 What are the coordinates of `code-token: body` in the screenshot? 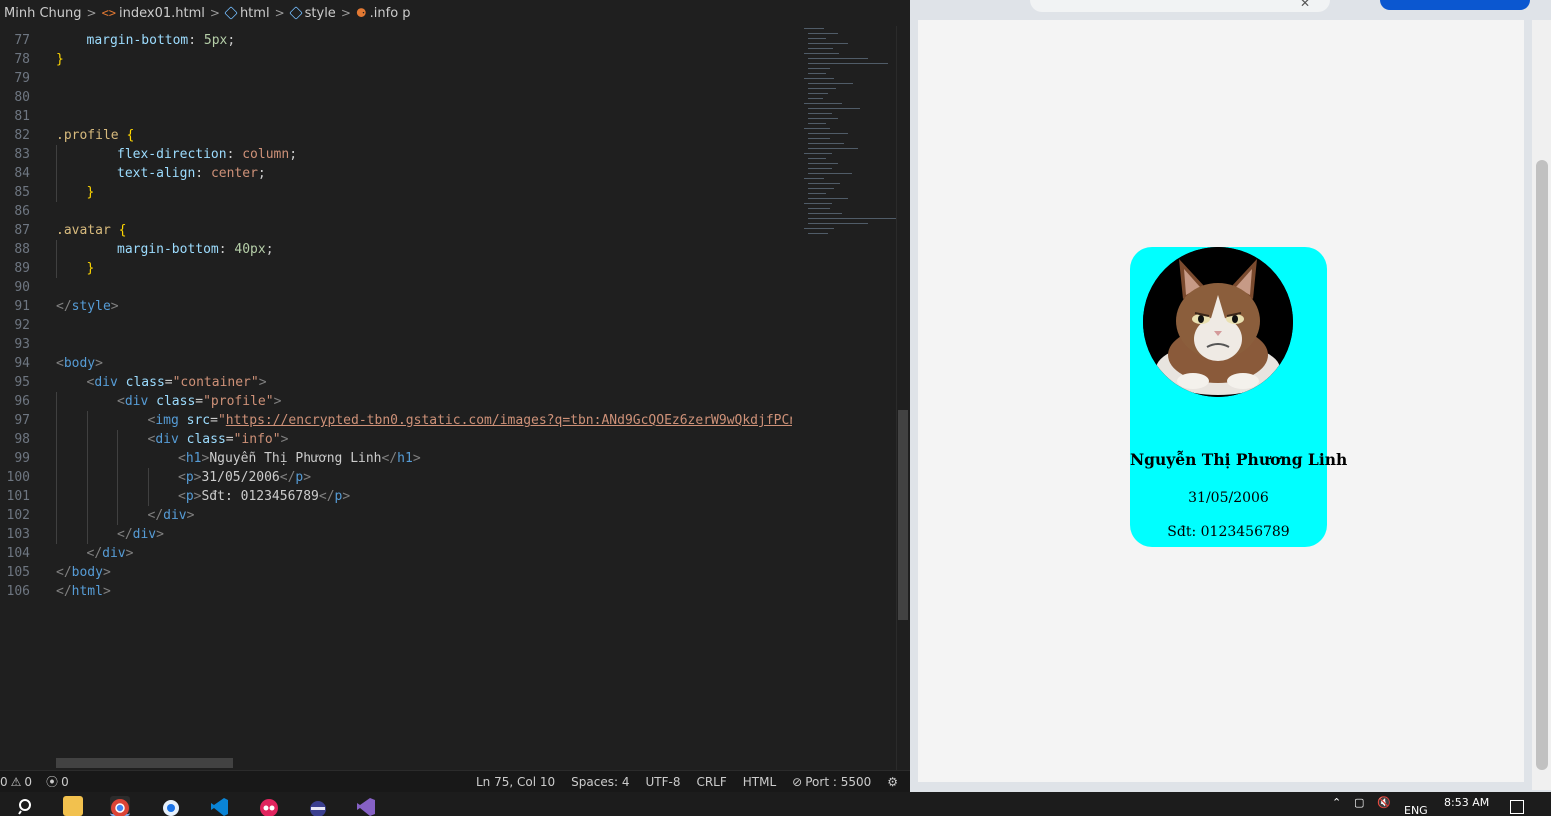 It's located at (79, 363).